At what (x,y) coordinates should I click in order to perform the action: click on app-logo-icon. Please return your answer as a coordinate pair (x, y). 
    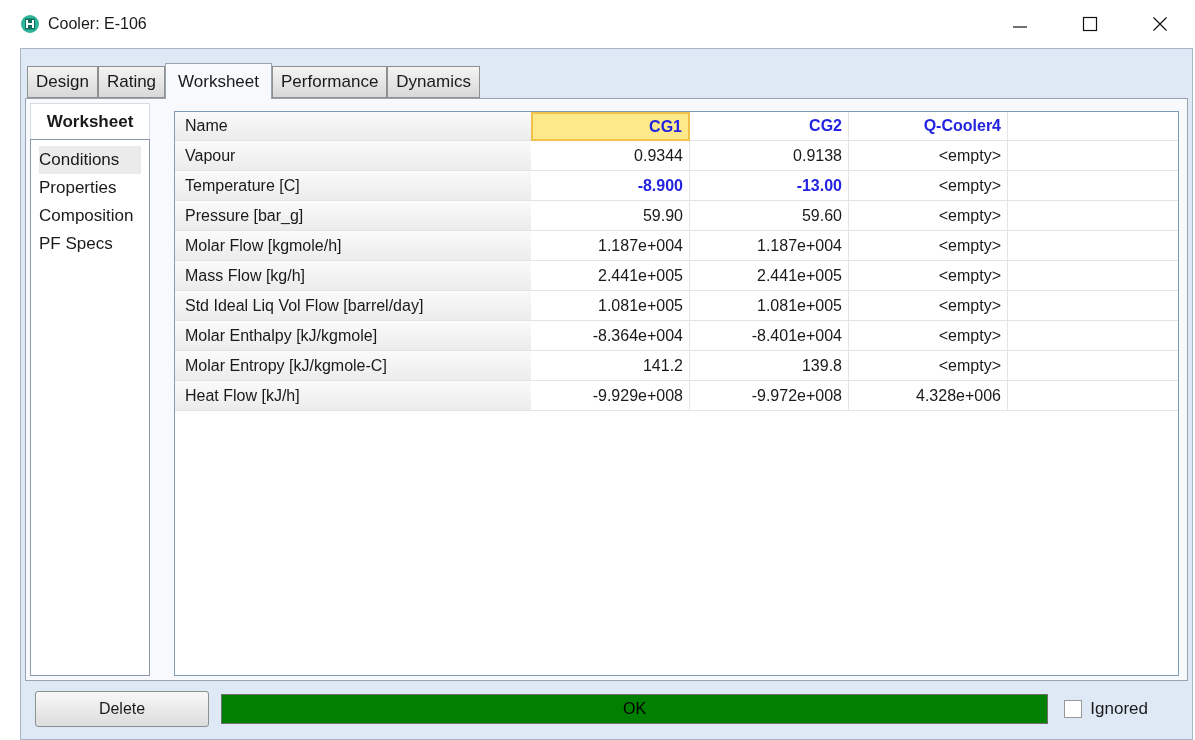
    Looking at the image, I should click on (30, 24).